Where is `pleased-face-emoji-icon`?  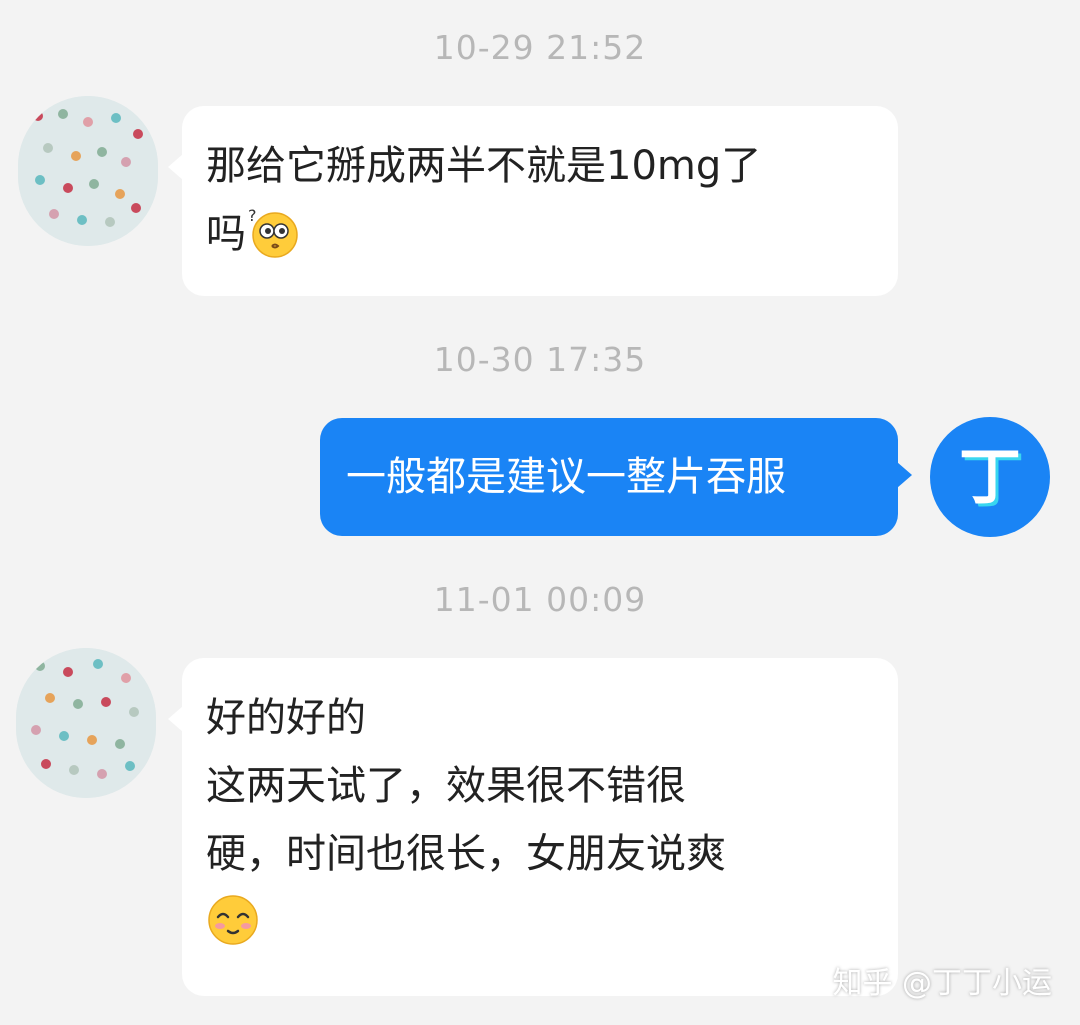 pleased-face-emoji-icon is located at coordinates (233, 920).